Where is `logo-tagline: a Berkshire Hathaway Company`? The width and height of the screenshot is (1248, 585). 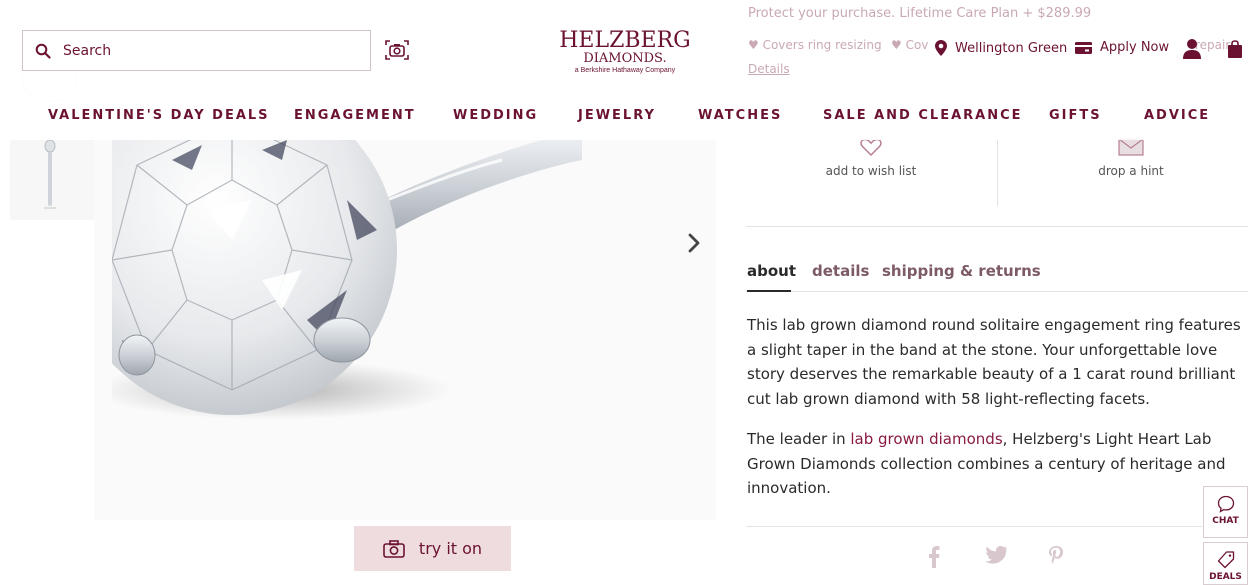
logo-tagline: a Berkshire Hathaway Company is located at coordinates (625, 70).